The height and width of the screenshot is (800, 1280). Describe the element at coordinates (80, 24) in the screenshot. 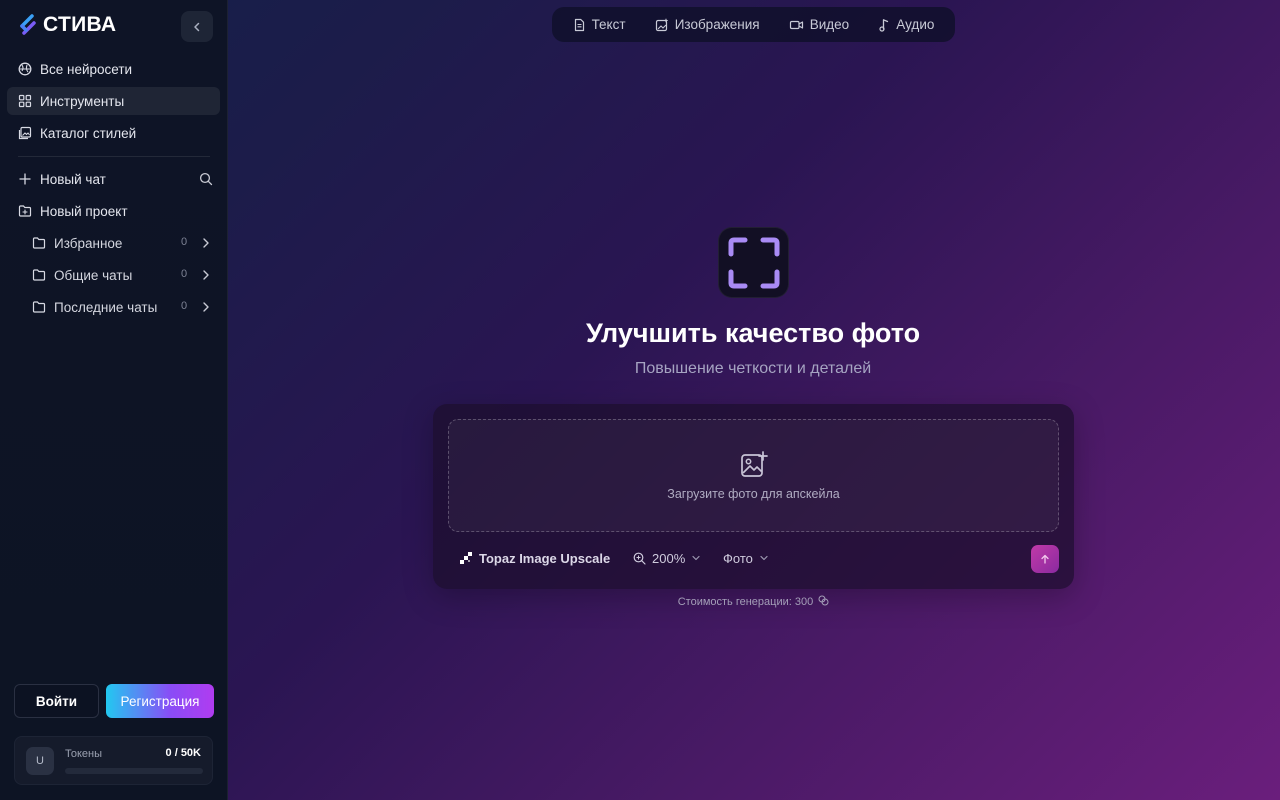

I see `brand-name: СТИВА` at that location.